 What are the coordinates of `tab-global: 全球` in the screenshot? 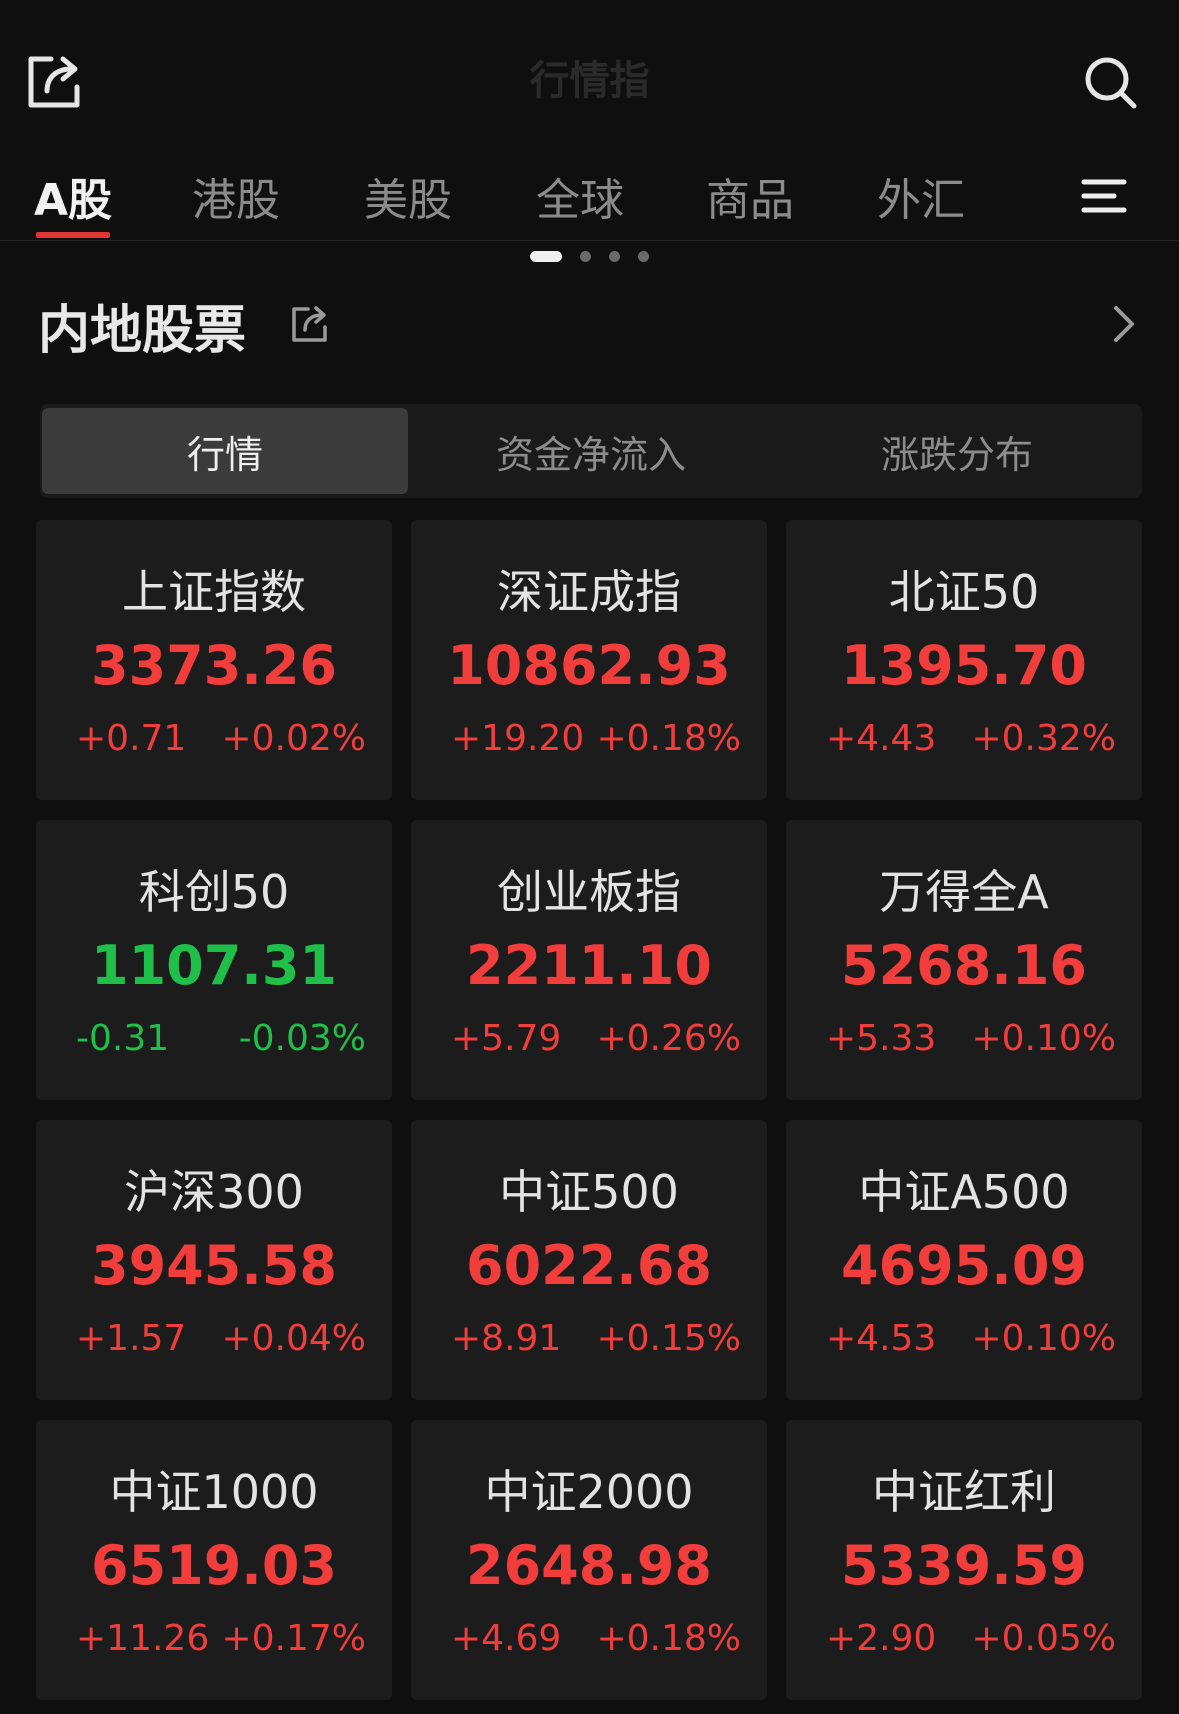 It's located at (580, 196).